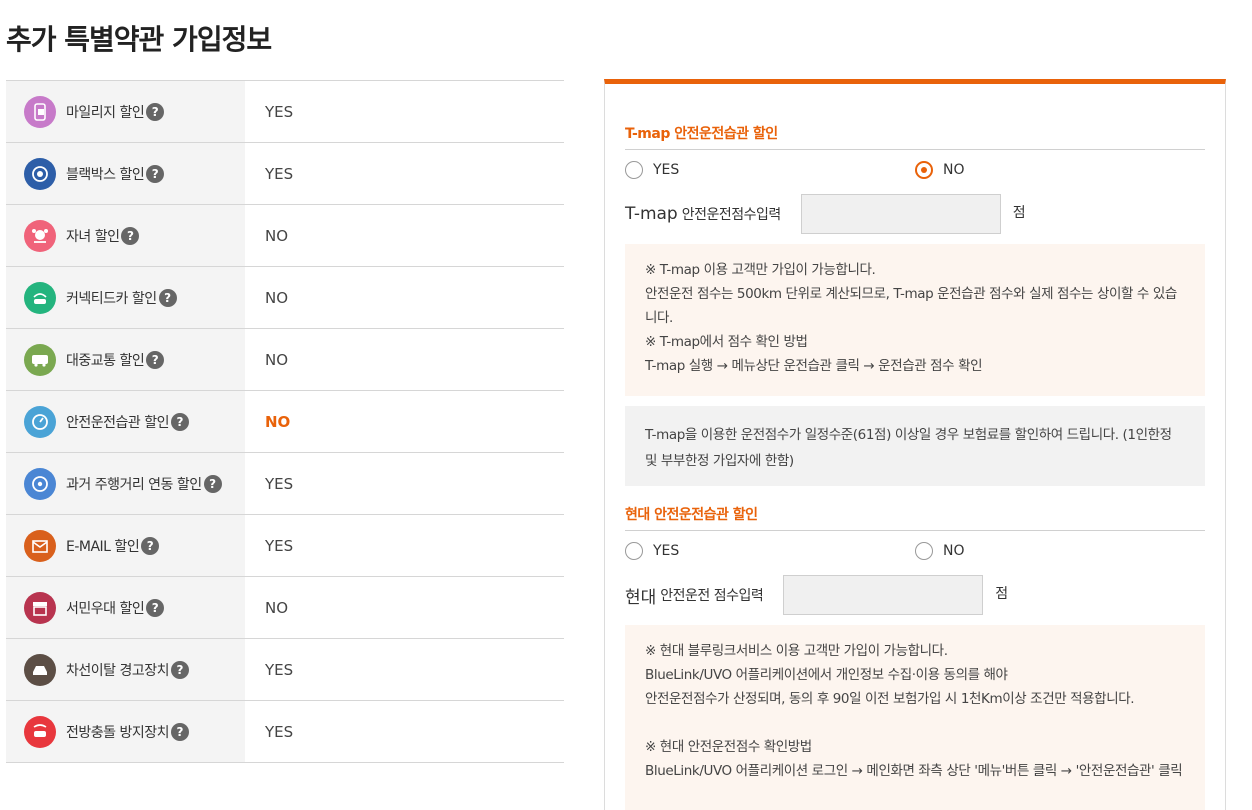  What do you see at coordinates (826, 675) in the screenshot?
I see `notice-line: BlueLink/UVO 어플리케이션에서 개인정보 수집·이용 동의를 해야` at bounding box center [826, 675].